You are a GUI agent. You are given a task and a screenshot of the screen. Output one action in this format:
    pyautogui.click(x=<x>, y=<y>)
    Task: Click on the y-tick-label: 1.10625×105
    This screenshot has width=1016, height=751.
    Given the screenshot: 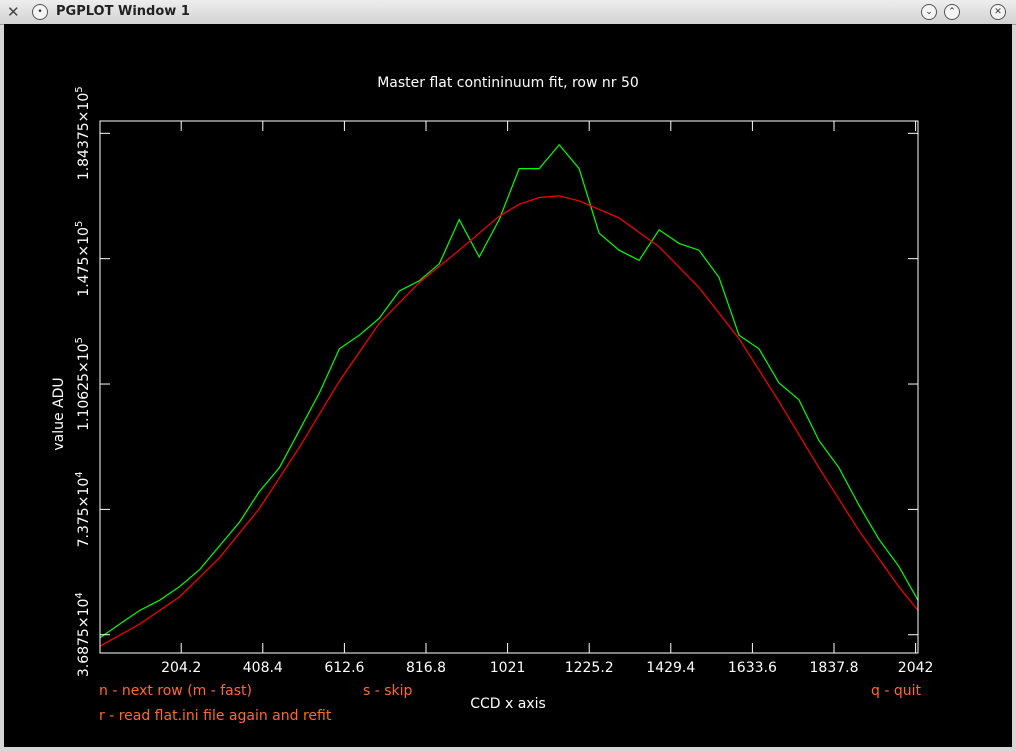 What is the action you would take?
    pyautogui.click(x=83, y=384)
    